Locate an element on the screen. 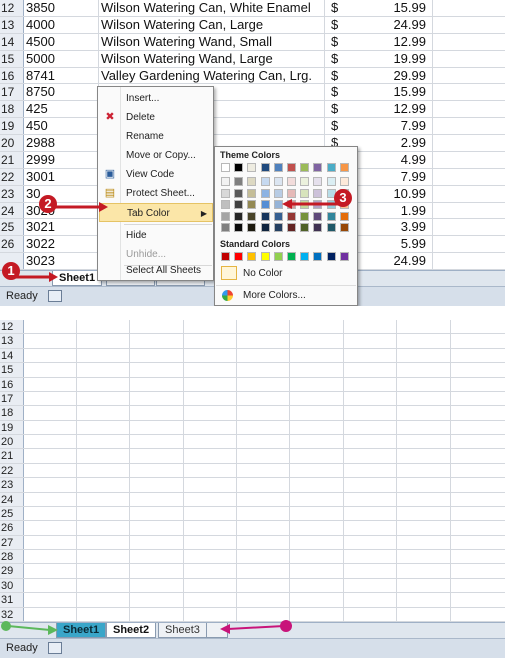 This screenshot has height=658, width=505. callout-3-badge: 3 is located at coordinates (343, 198).